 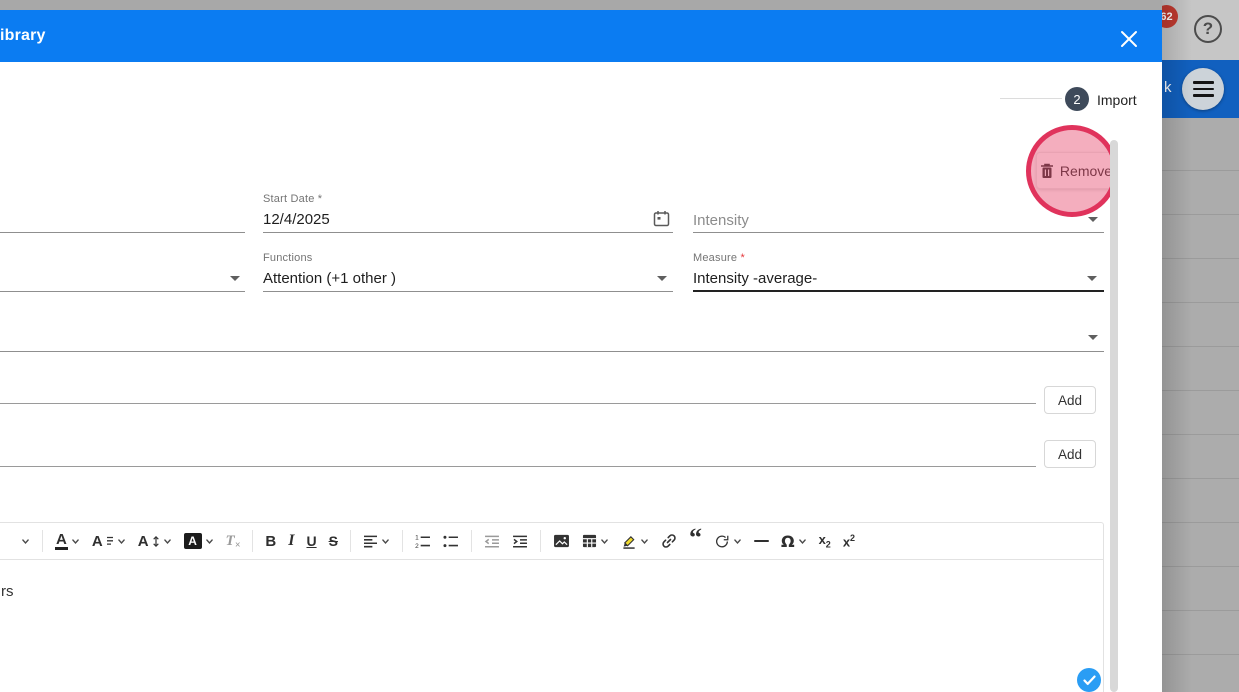 I want to click on nav-text-fragment: k, so click(x=1168, y=87).